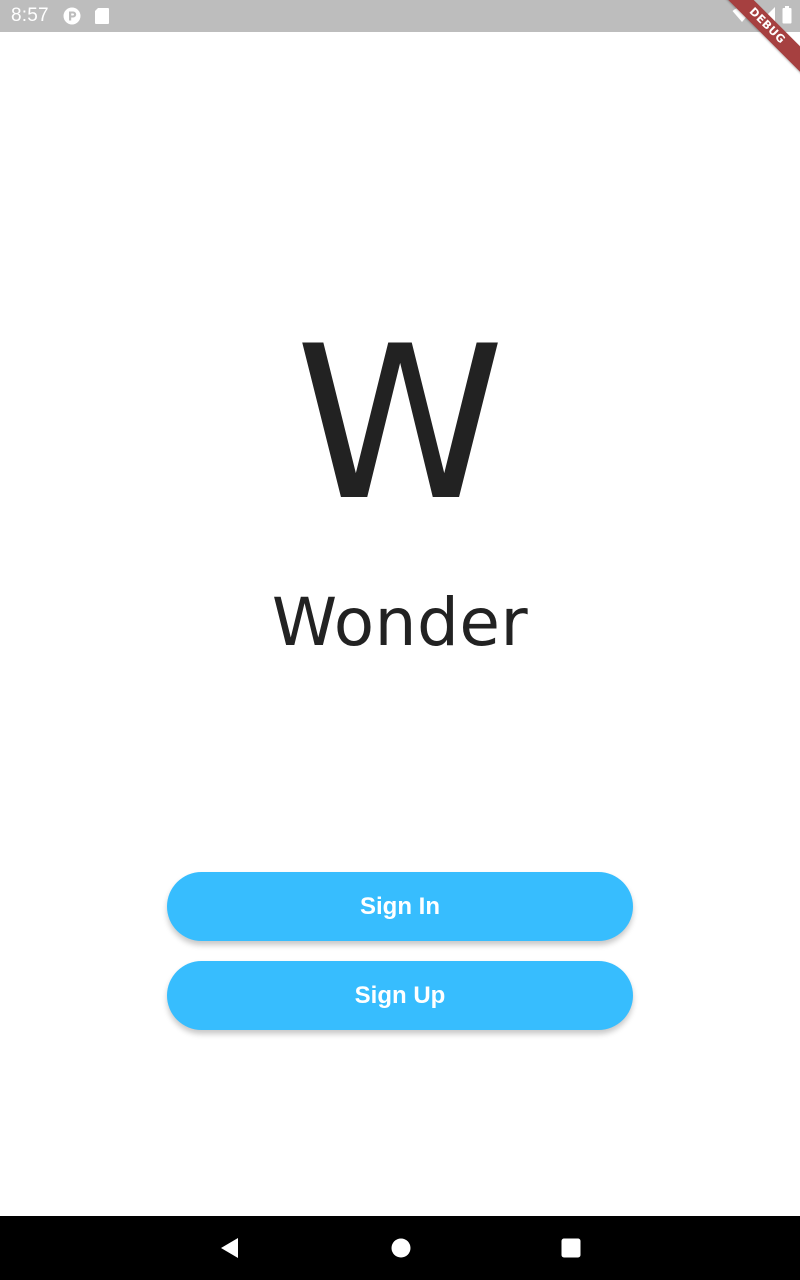 This screenshot has height=1280, width=800. I want to click on sign-in-button: Sign In, so click(400, 906).